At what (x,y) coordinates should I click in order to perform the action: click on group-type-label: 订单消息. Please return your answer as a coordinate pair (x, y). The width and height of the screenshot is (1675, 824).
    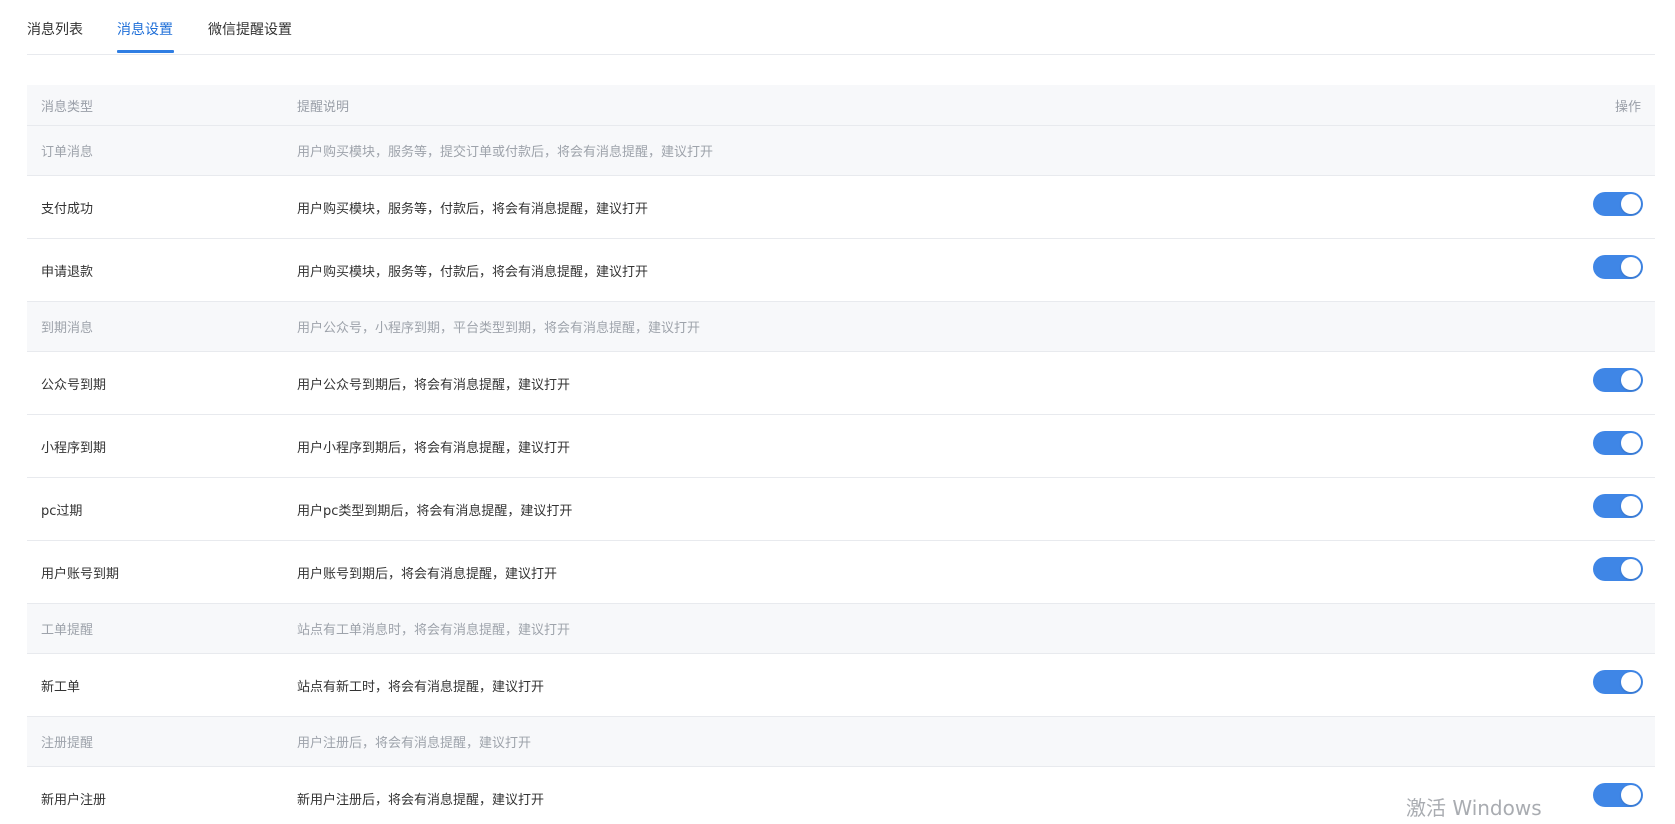
    Looking at the image, I should click on (67, 152).